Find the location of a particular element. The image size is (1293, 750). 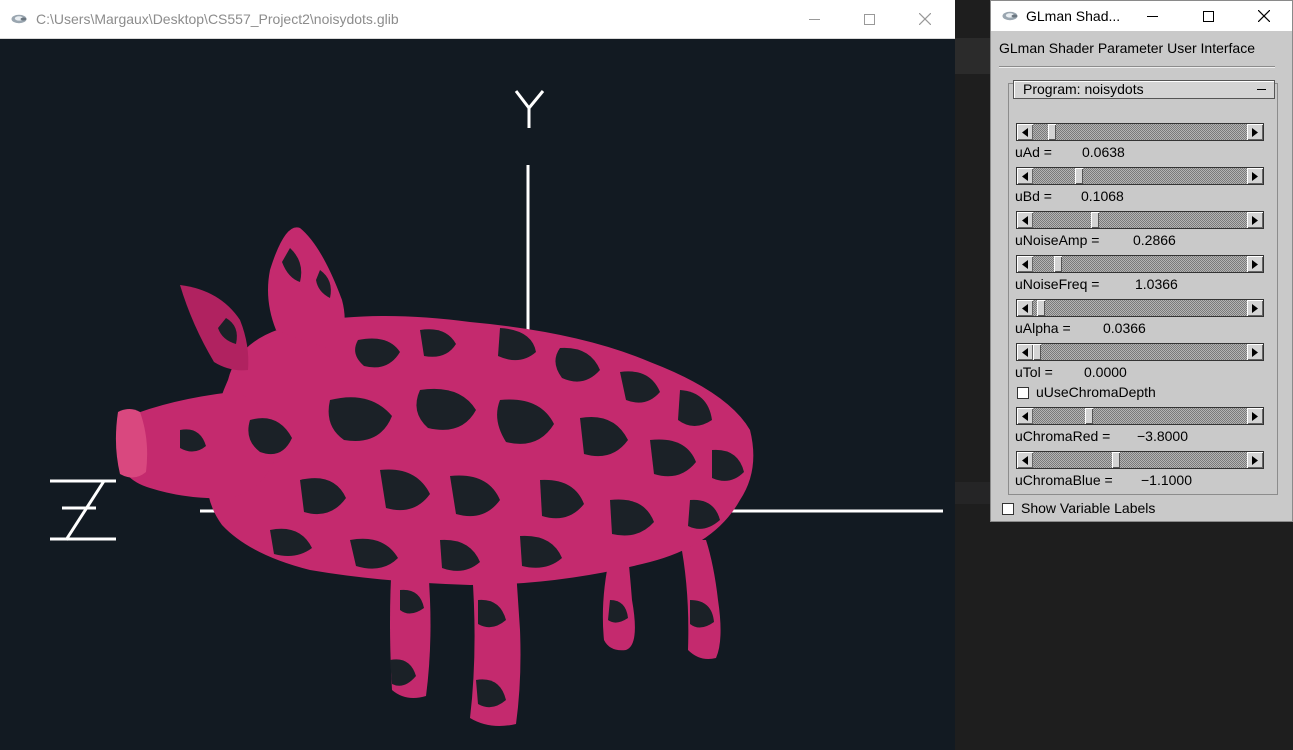

use-chroma-depth-checkbox is located at coordinates (1023, 393).